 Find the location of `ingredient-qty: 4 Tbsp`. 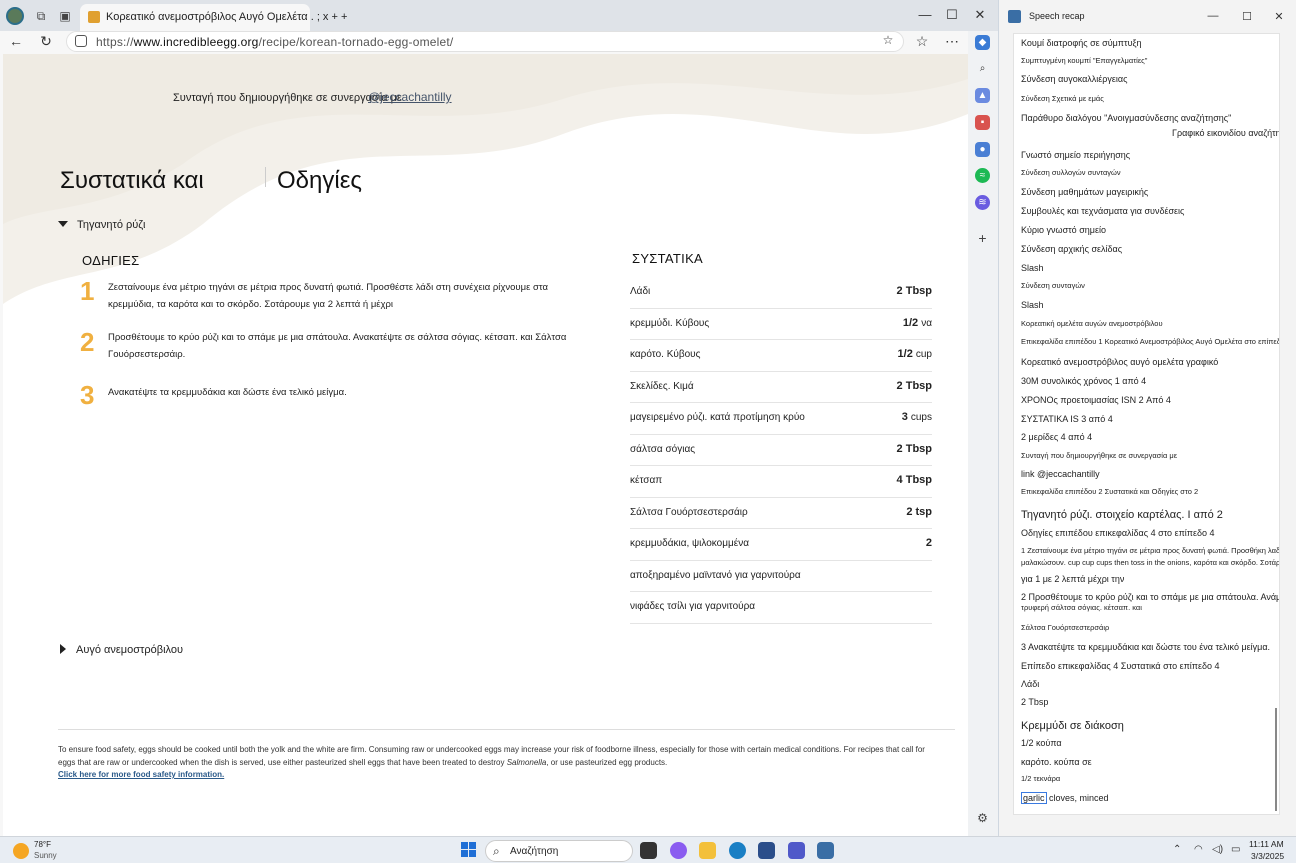

ingredient-qty: 4 Tbsp is located at coordinates (914, 480).